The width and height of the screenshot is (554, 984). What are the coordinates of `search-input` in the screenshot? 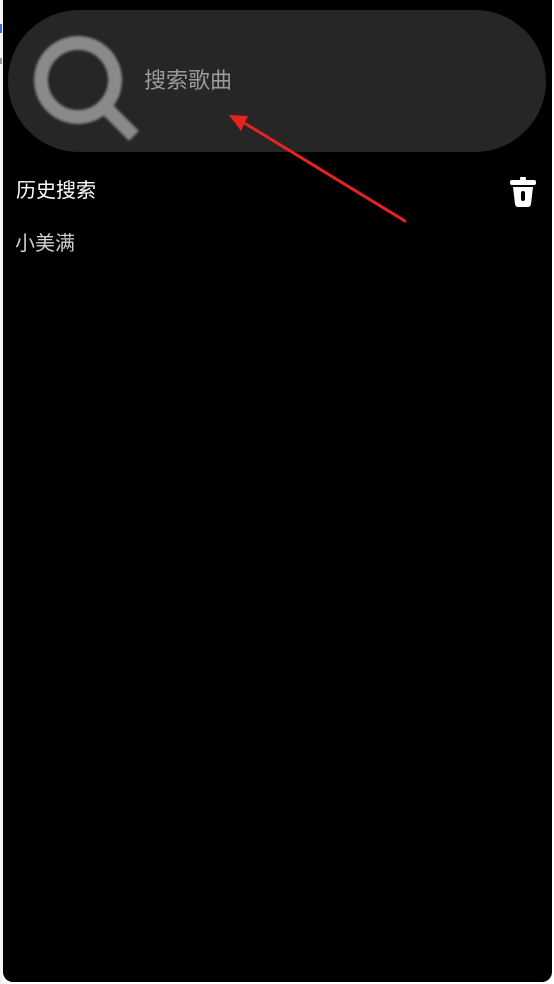 It's located at (334, 81).